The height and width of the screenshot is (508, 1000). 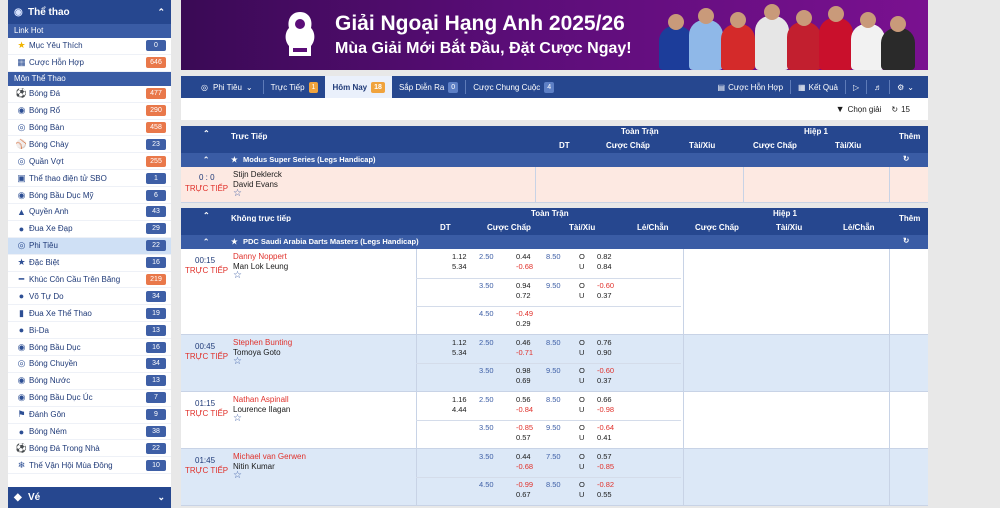 What do you see at coordinates (89, 12) in the screenshot?
I see `sports-header: ◉ Thể thao ⌃` at bounding box center [89, 12].